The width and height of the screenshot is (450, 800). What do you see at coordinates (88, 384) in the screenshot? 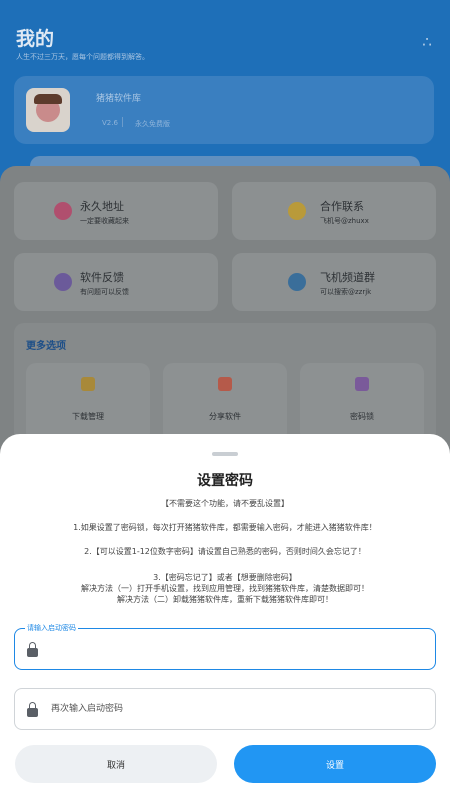
I see `download-icon` at bounding box center [88, 384].